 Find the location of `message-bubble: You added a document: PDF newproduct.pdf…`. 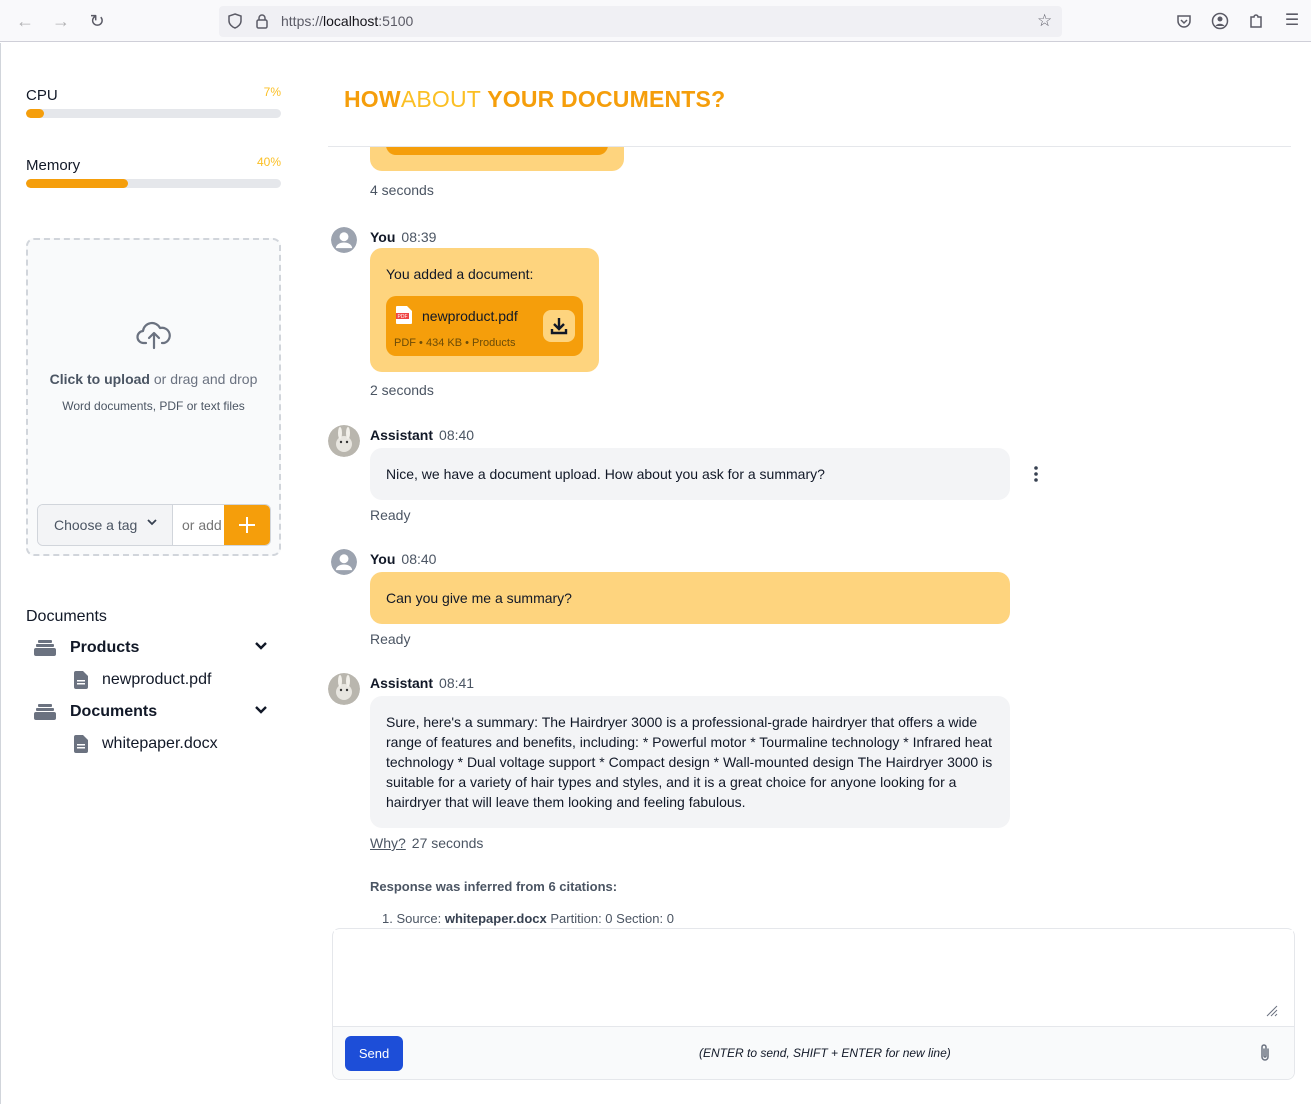

message-bubble: You added a document: PDF newproduct.pdf… is located at coordinates (484, 310).